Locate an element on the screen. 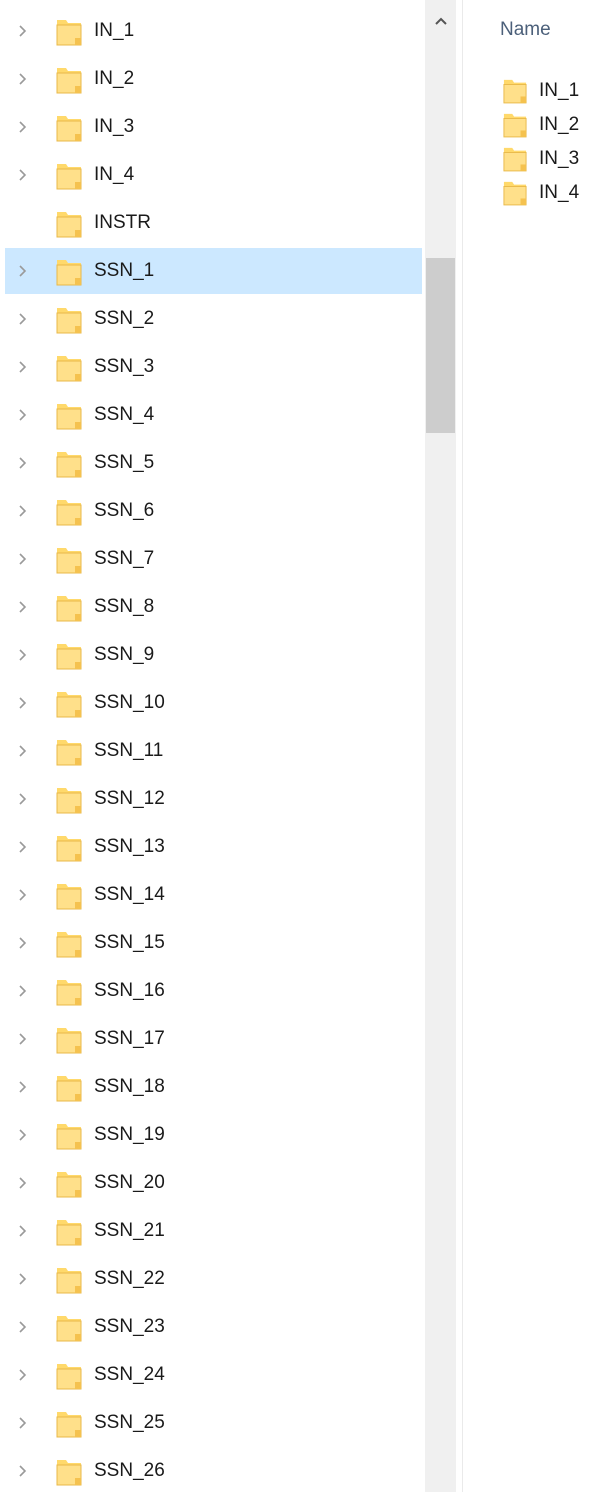  nav-item-label: SSN_14 is located at coordinates (129, 894).